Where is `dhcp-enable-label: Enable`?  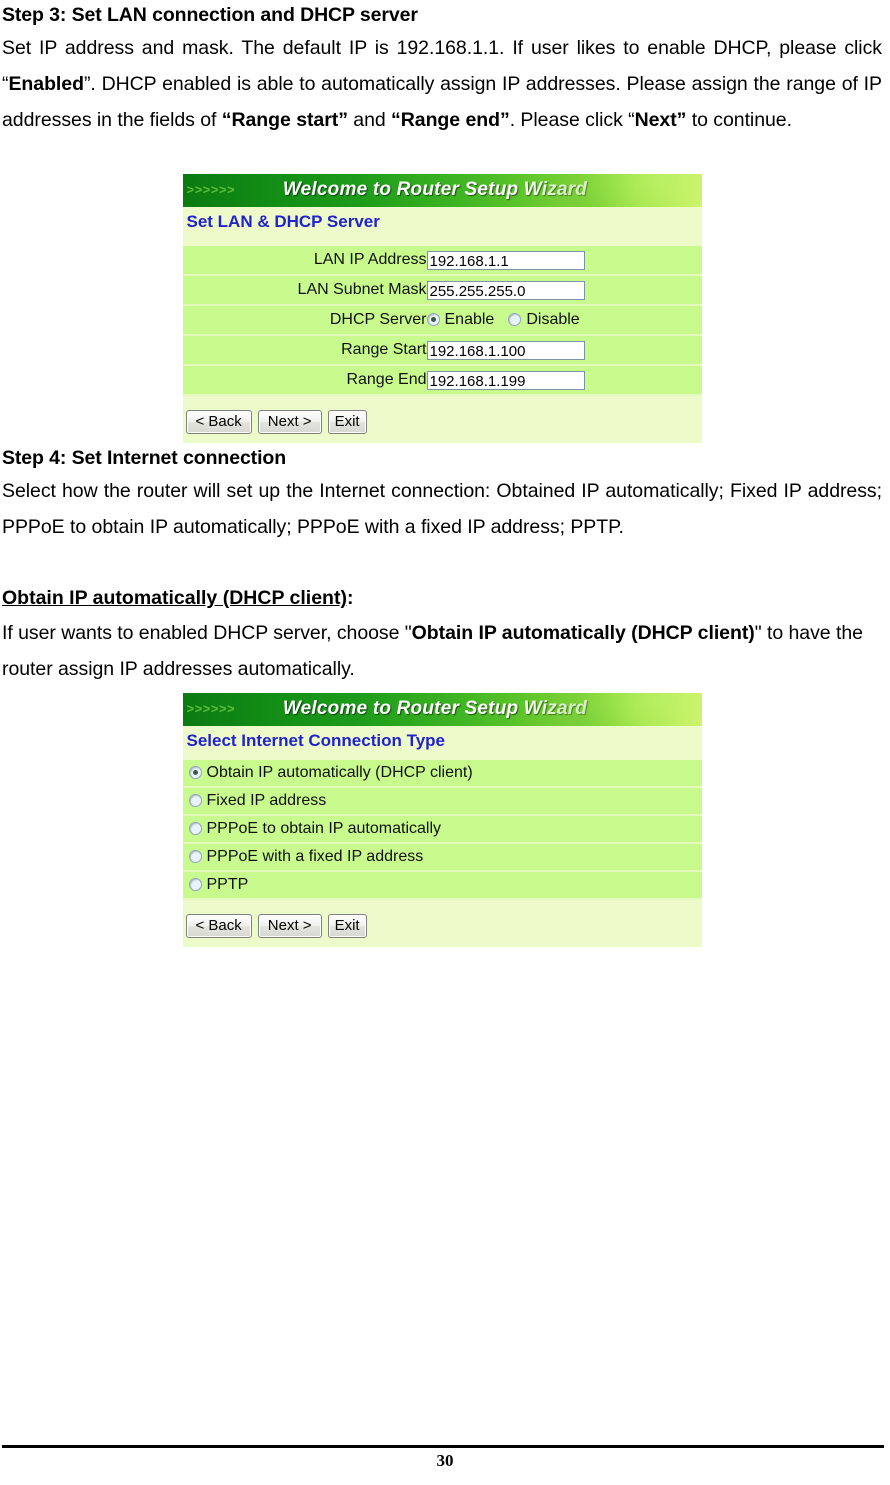 dhcp-enable-label: Enable is located at coordinates (469, 319).